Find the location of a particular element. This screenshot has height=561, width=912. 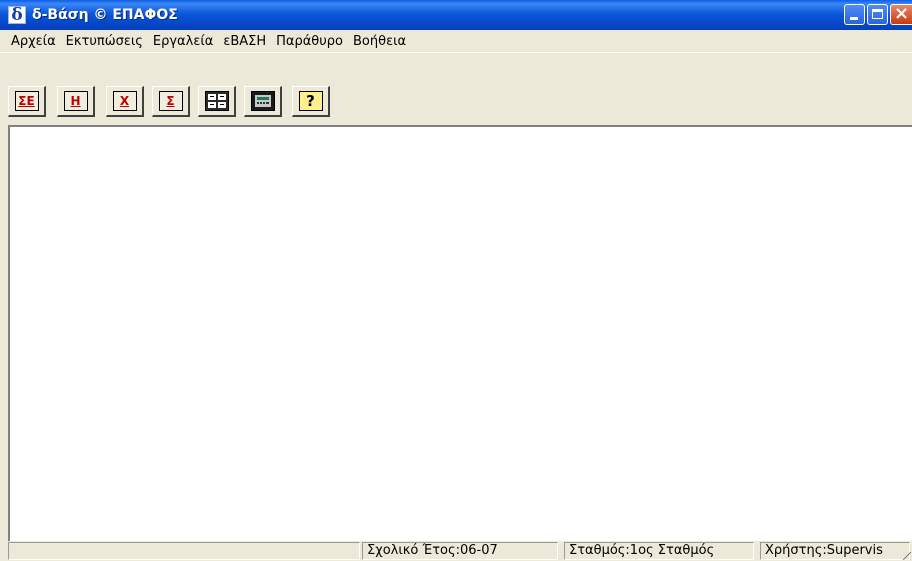

toolbar-button-sigma: Σ is located at coordinates (171, 101).